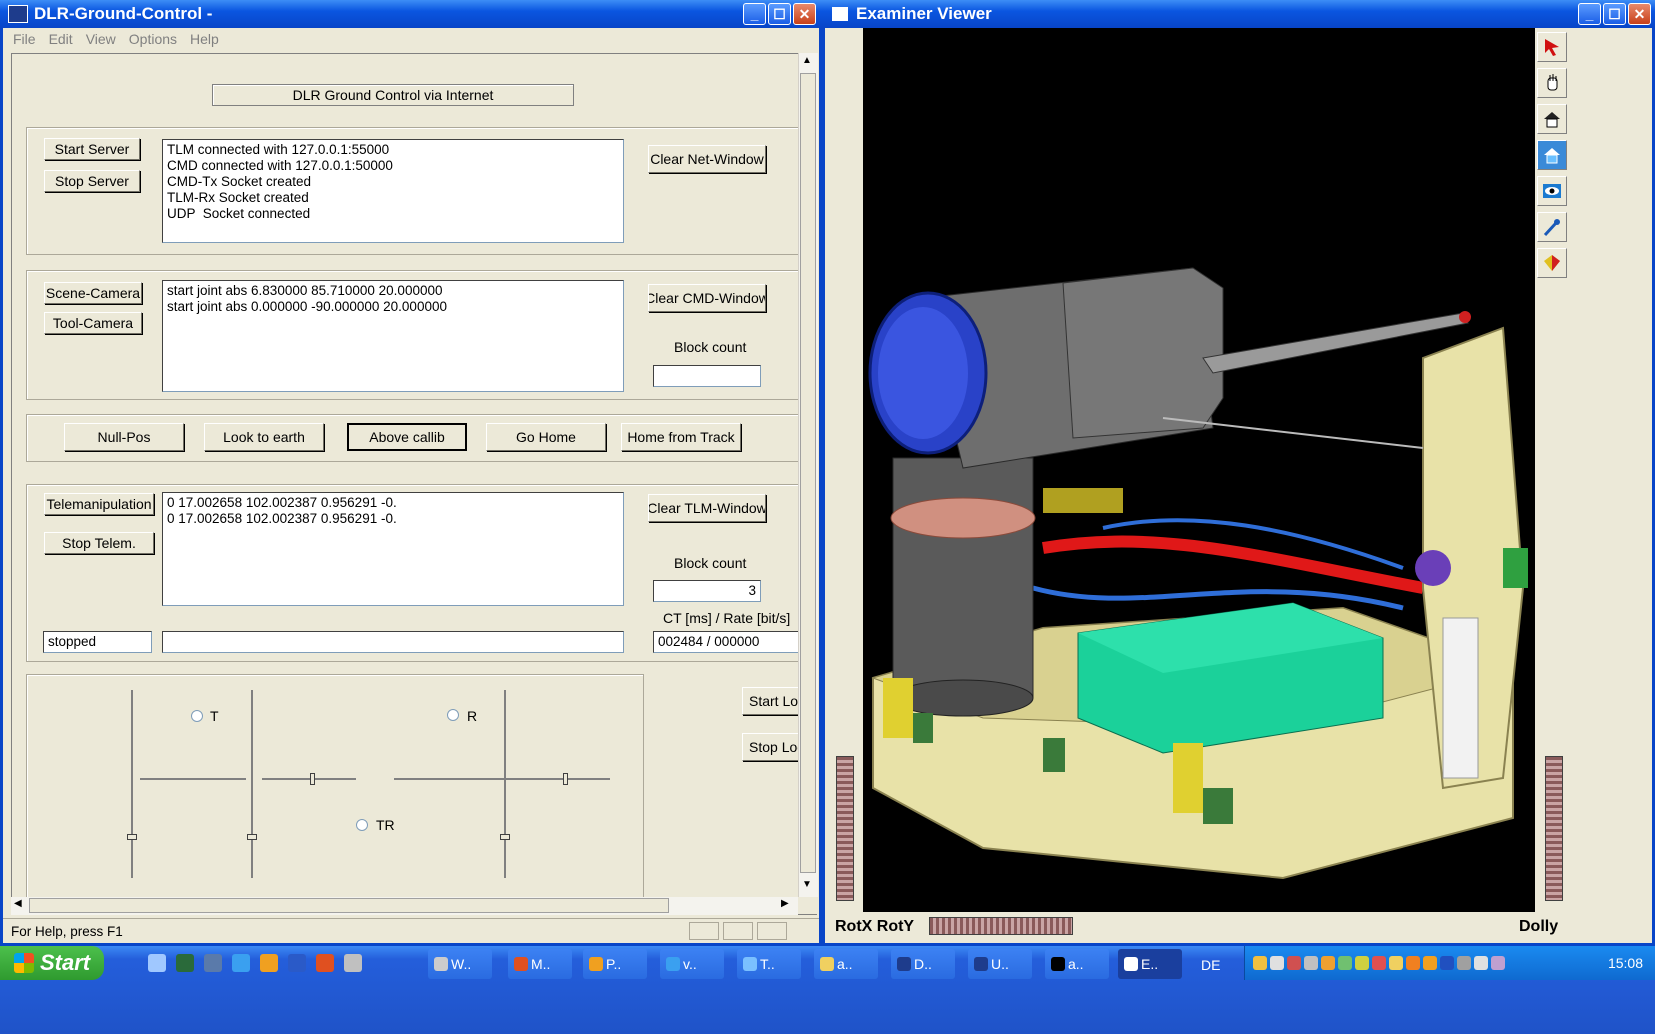  Describe the element at coordinates (393, 642) in the screenshot. I see `message-field` at that location.